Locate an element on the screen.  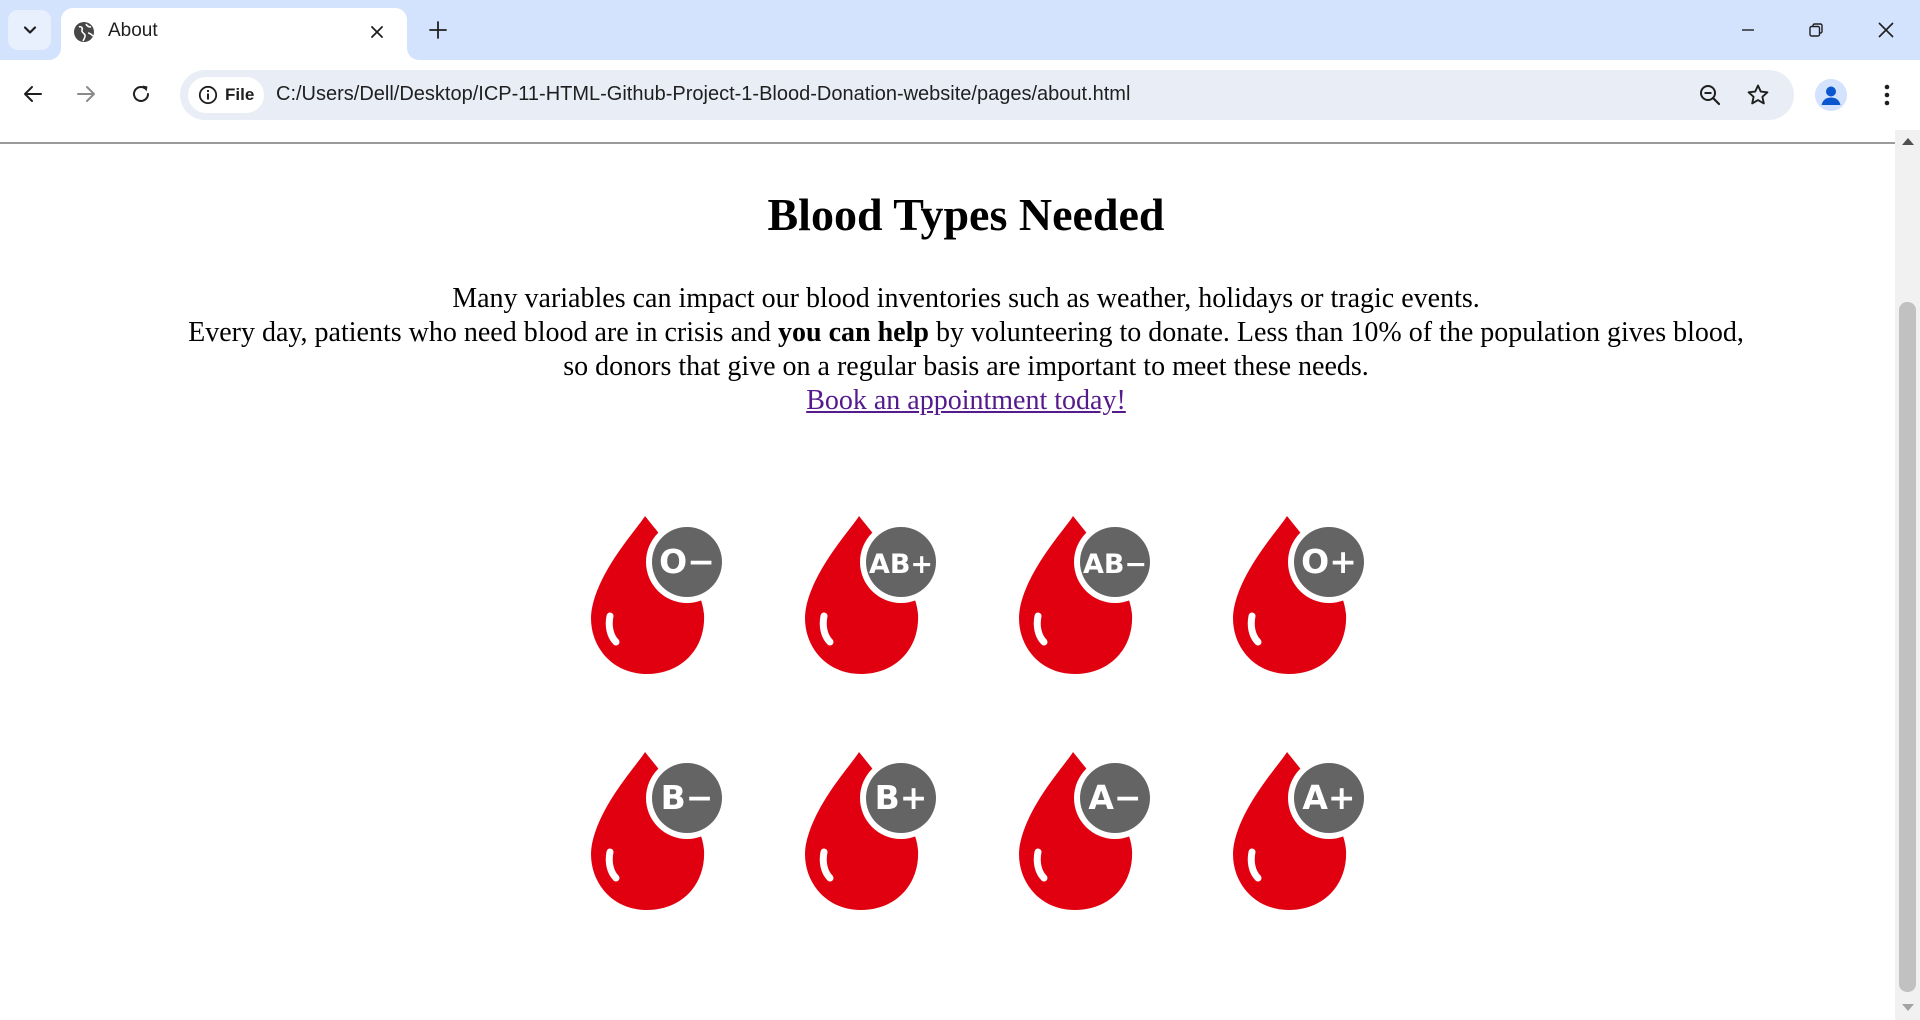
active-tab: About is located at coordinates (234, 34).